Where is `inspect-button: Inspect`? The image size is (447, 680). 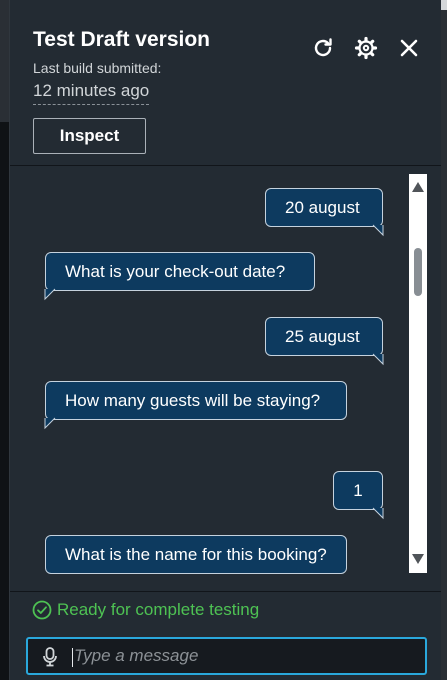
inspect-button: Inspect is located at coordinates (89, 136).